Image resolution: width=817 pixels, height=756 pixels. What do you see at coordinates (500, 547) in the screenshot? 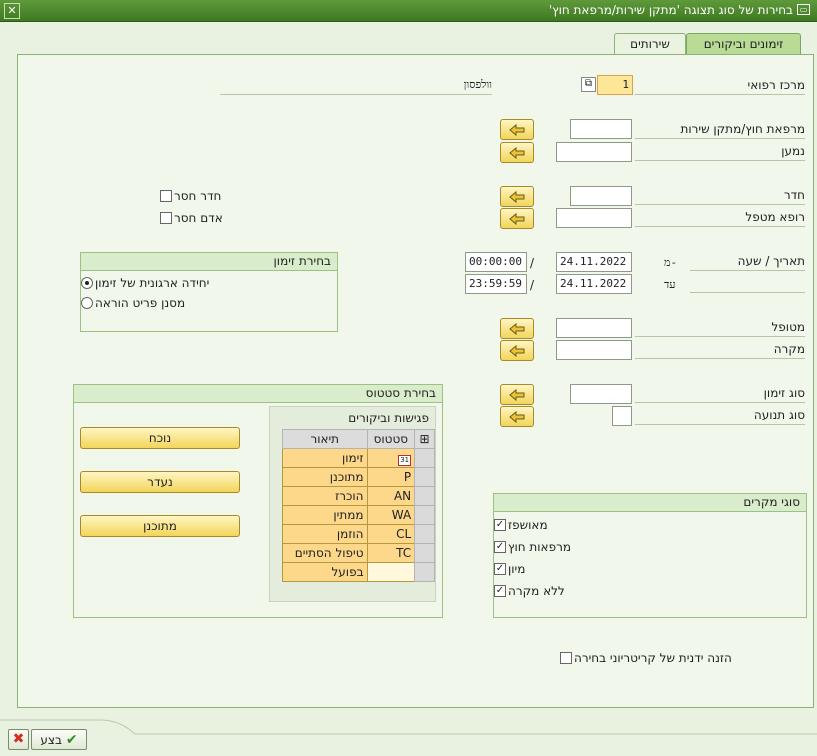
I see `outpatient-checkbox: ✓` at bounding box center [500, 547].